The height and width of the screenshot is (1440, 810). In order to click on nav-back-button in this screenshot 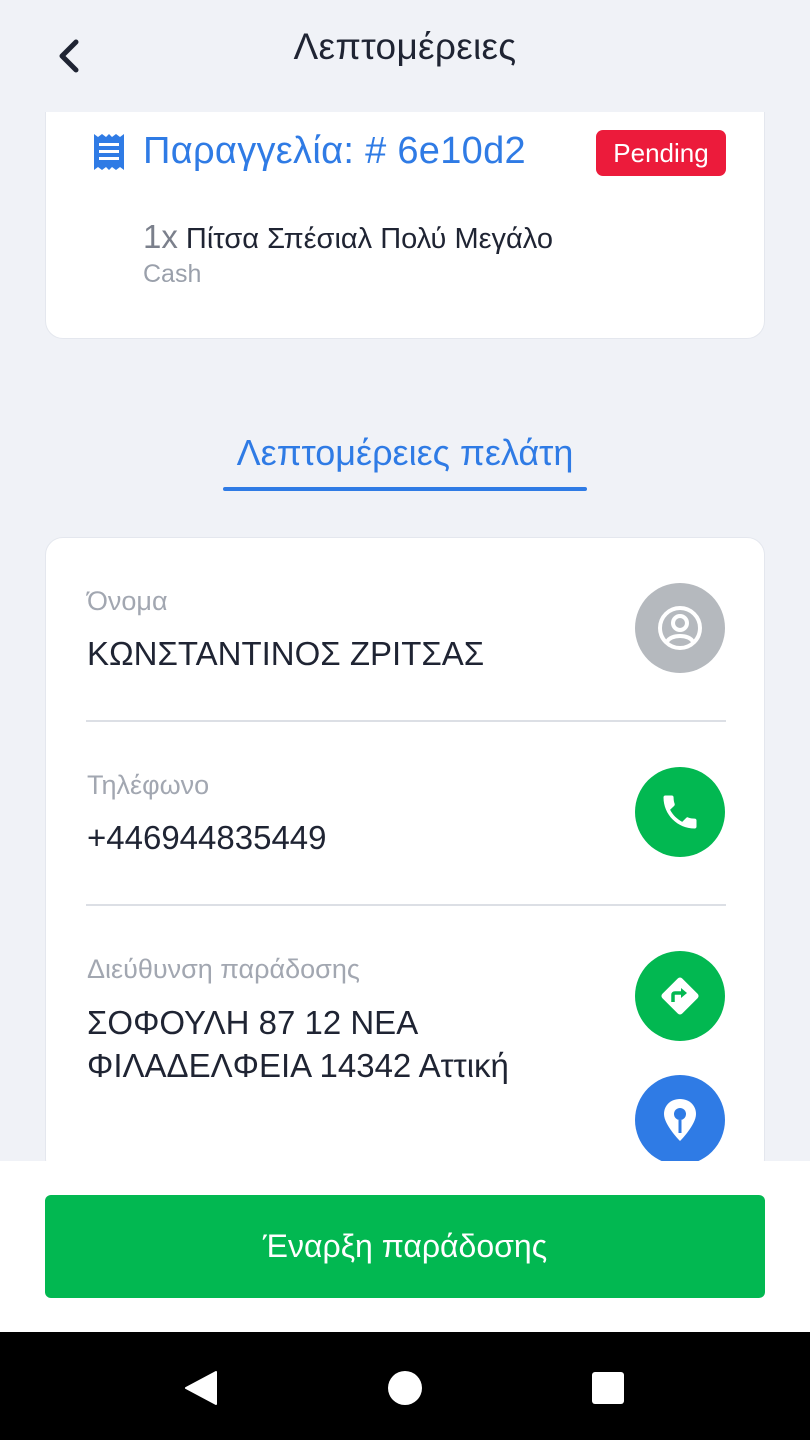, I will do `click(200, 1388)`.